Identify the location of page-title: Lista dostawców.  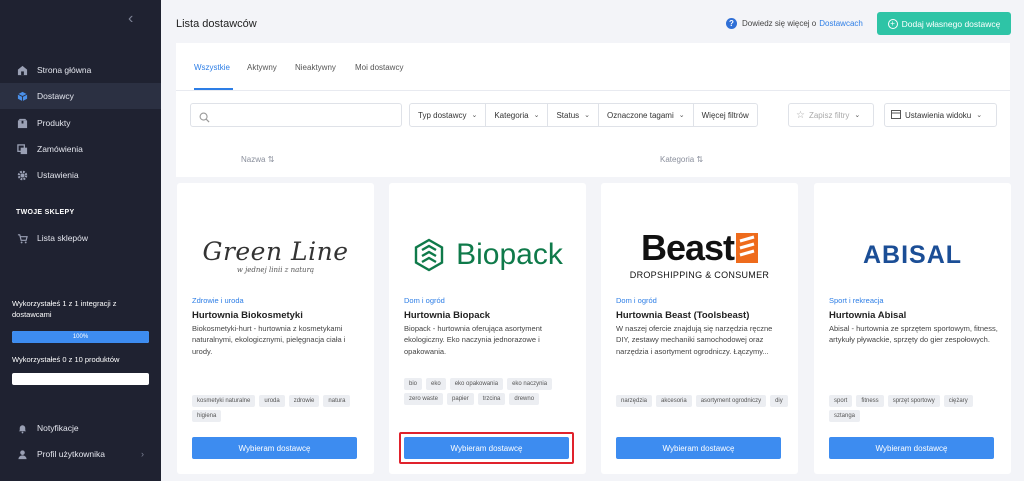
(216, 24).